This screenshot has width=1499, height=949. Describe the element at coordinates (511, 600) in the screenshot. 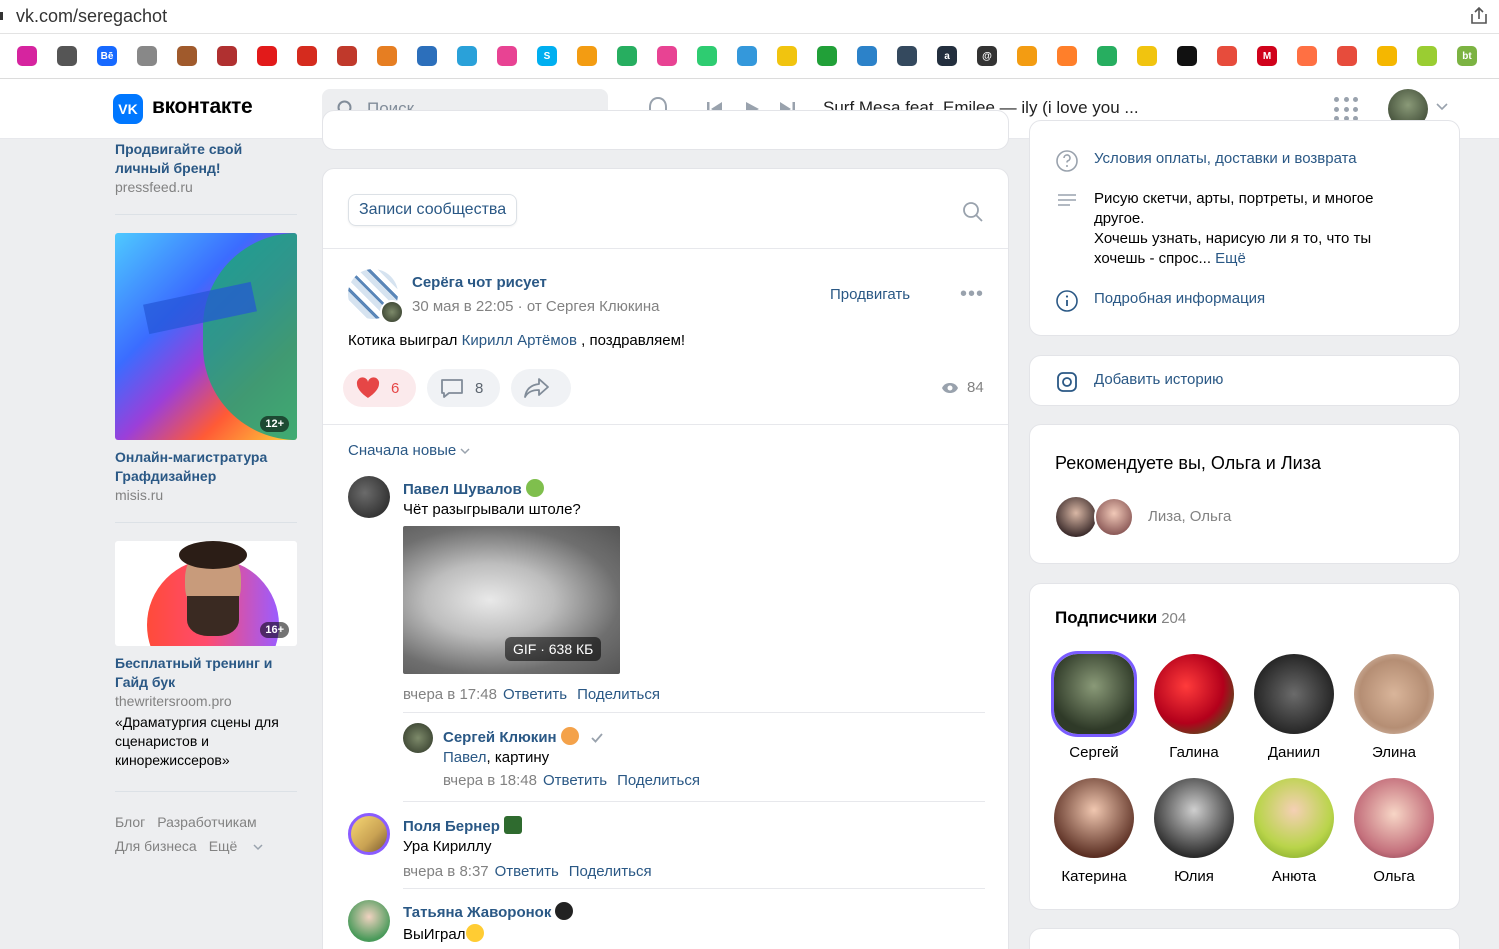

I see `gif-attachment: GIF · 638 КБ` at that location.